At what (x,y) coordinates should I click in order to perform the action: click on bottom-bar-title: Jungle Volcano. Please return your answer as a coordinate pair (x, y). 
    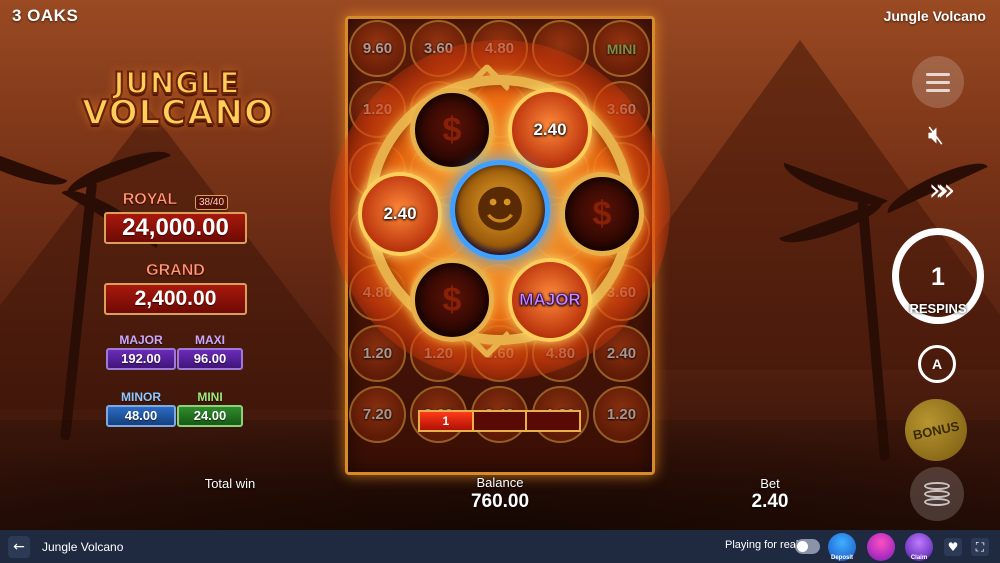
    Looking at the image, I should click on (83, 546).